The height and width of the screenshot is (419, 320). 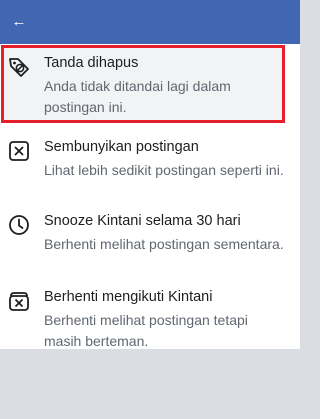 What do you see at coordinates (19, 22) in the screenshot?
I see `arrow-left-icon: ←` at bounding box center [19, 22].